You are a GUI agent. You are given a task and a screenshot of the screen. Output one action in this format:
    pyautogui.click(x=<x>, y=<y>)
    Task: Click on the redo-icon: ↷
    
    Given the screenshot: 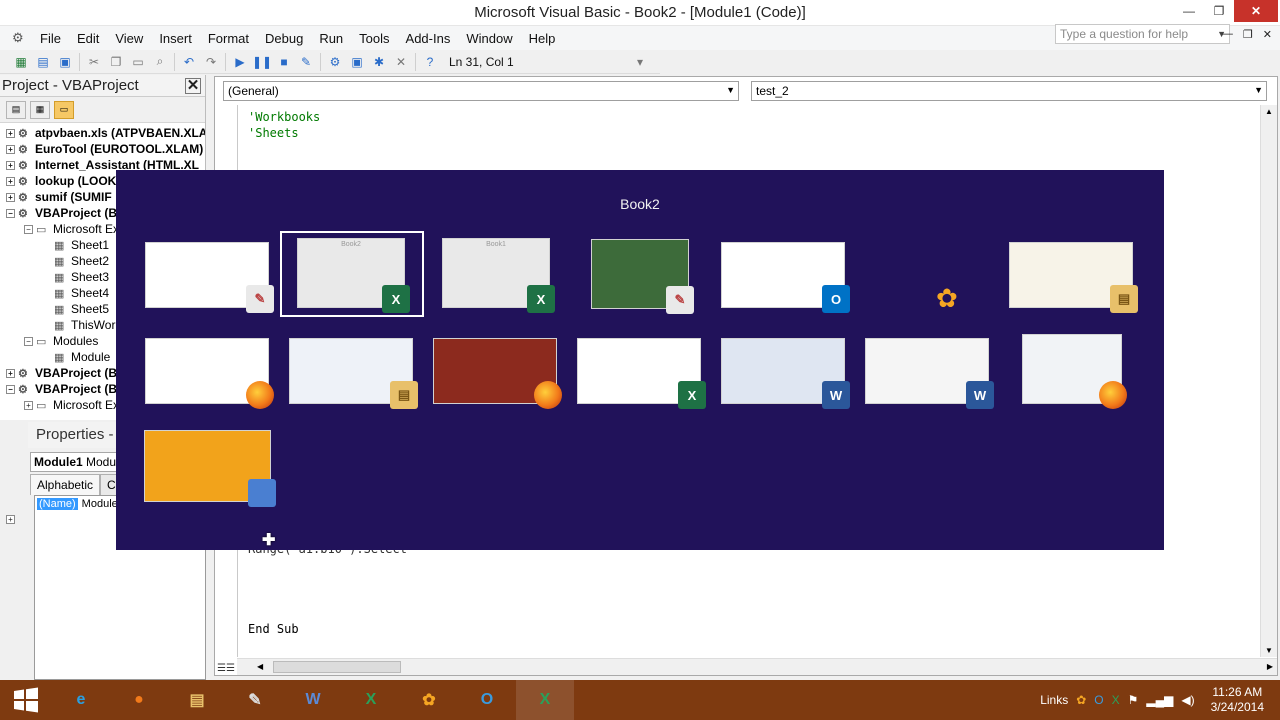 What is the action you would take?
    pyautogui.click(x=211, y=62)
    